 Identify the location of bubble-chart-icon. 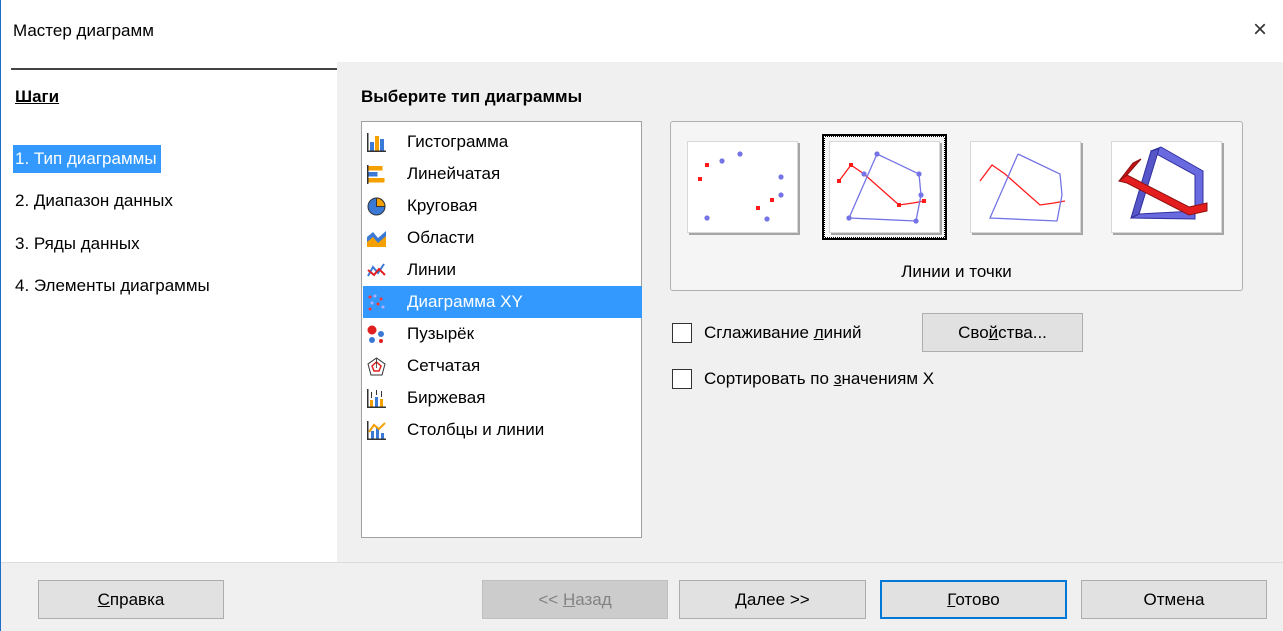
(375, 334).